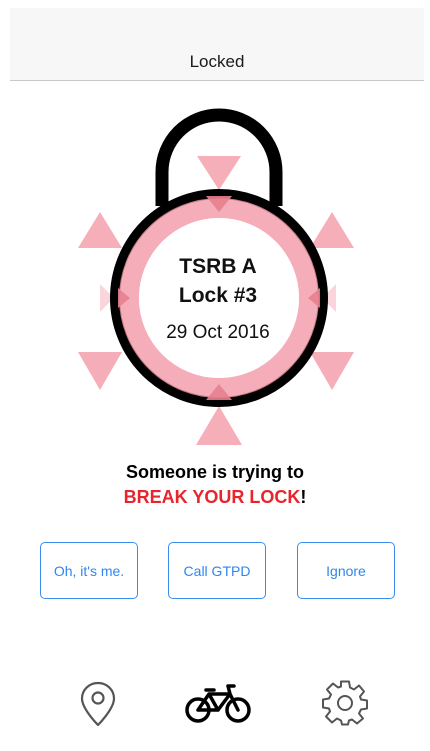 The width and height of the screenshot is (430, 751). I want to click on lock-date: 29 Oct 2016, so click(218, 332).